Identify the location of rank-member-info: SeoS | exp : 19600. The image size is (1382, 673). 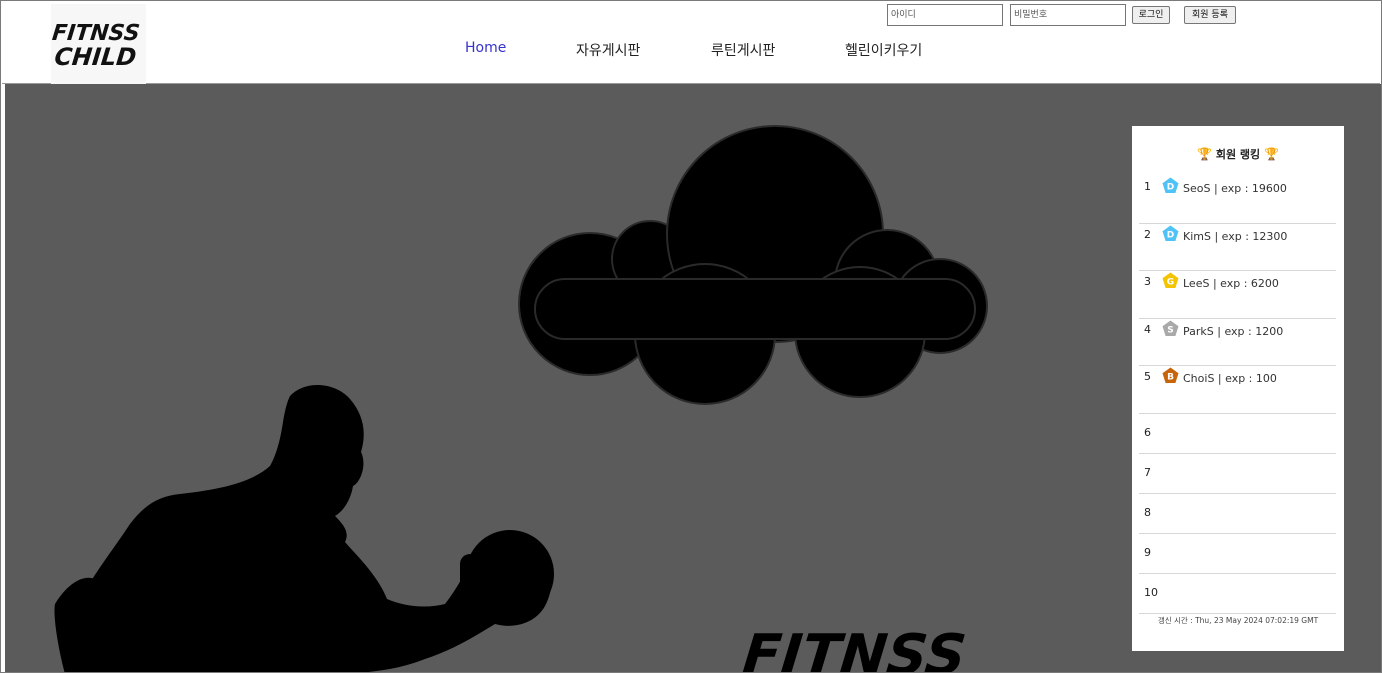
(1235, 188).